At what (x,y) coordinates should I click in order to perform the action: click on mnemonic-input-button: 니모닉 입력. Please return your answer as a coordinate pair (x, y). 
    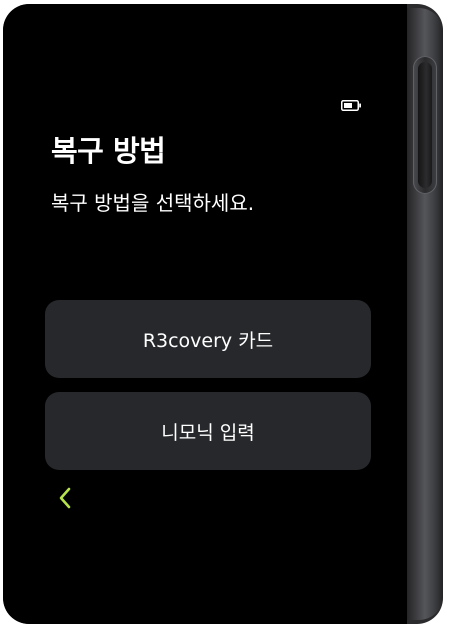
    Looking at the image, I should click on (208, 431).